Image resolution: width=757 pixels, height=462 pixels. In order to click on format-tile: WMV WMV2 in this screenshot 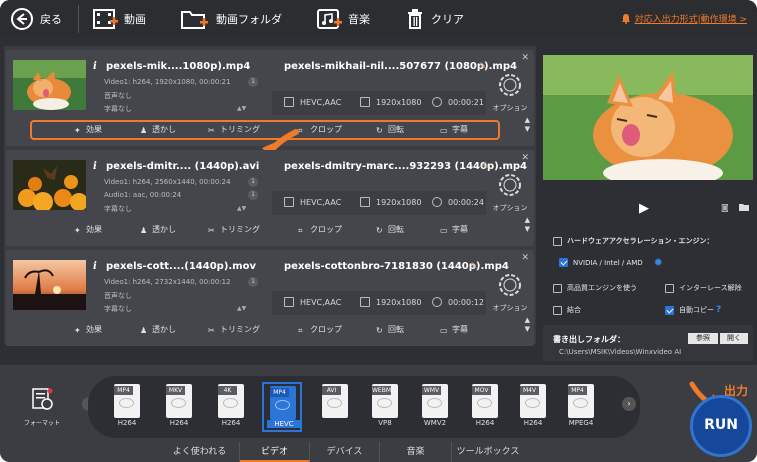, I will do `click(435, 407)`.